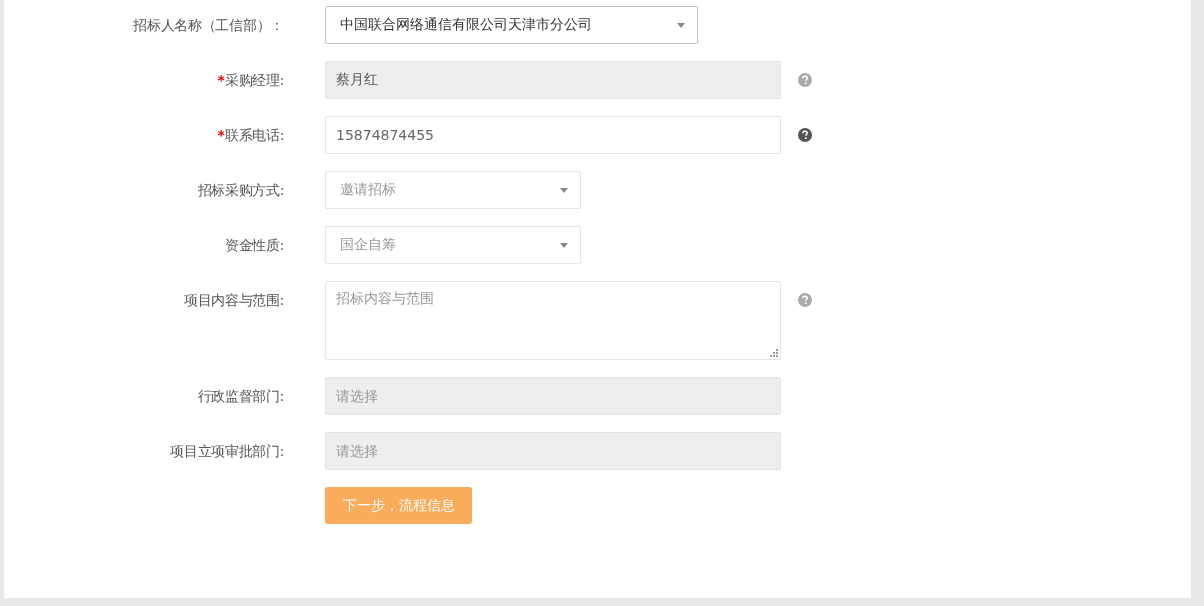 This screenshot has height=606, width=1204. Describe the element at coordinates (240, 396) in the screenshot. I see `field-label: 行政监督部门:` at that location.